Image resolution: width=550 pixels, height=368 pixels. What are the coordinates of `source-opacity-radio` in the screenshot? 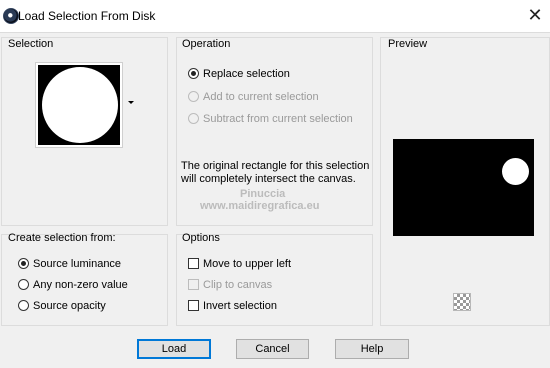 It's located at (23, 305).